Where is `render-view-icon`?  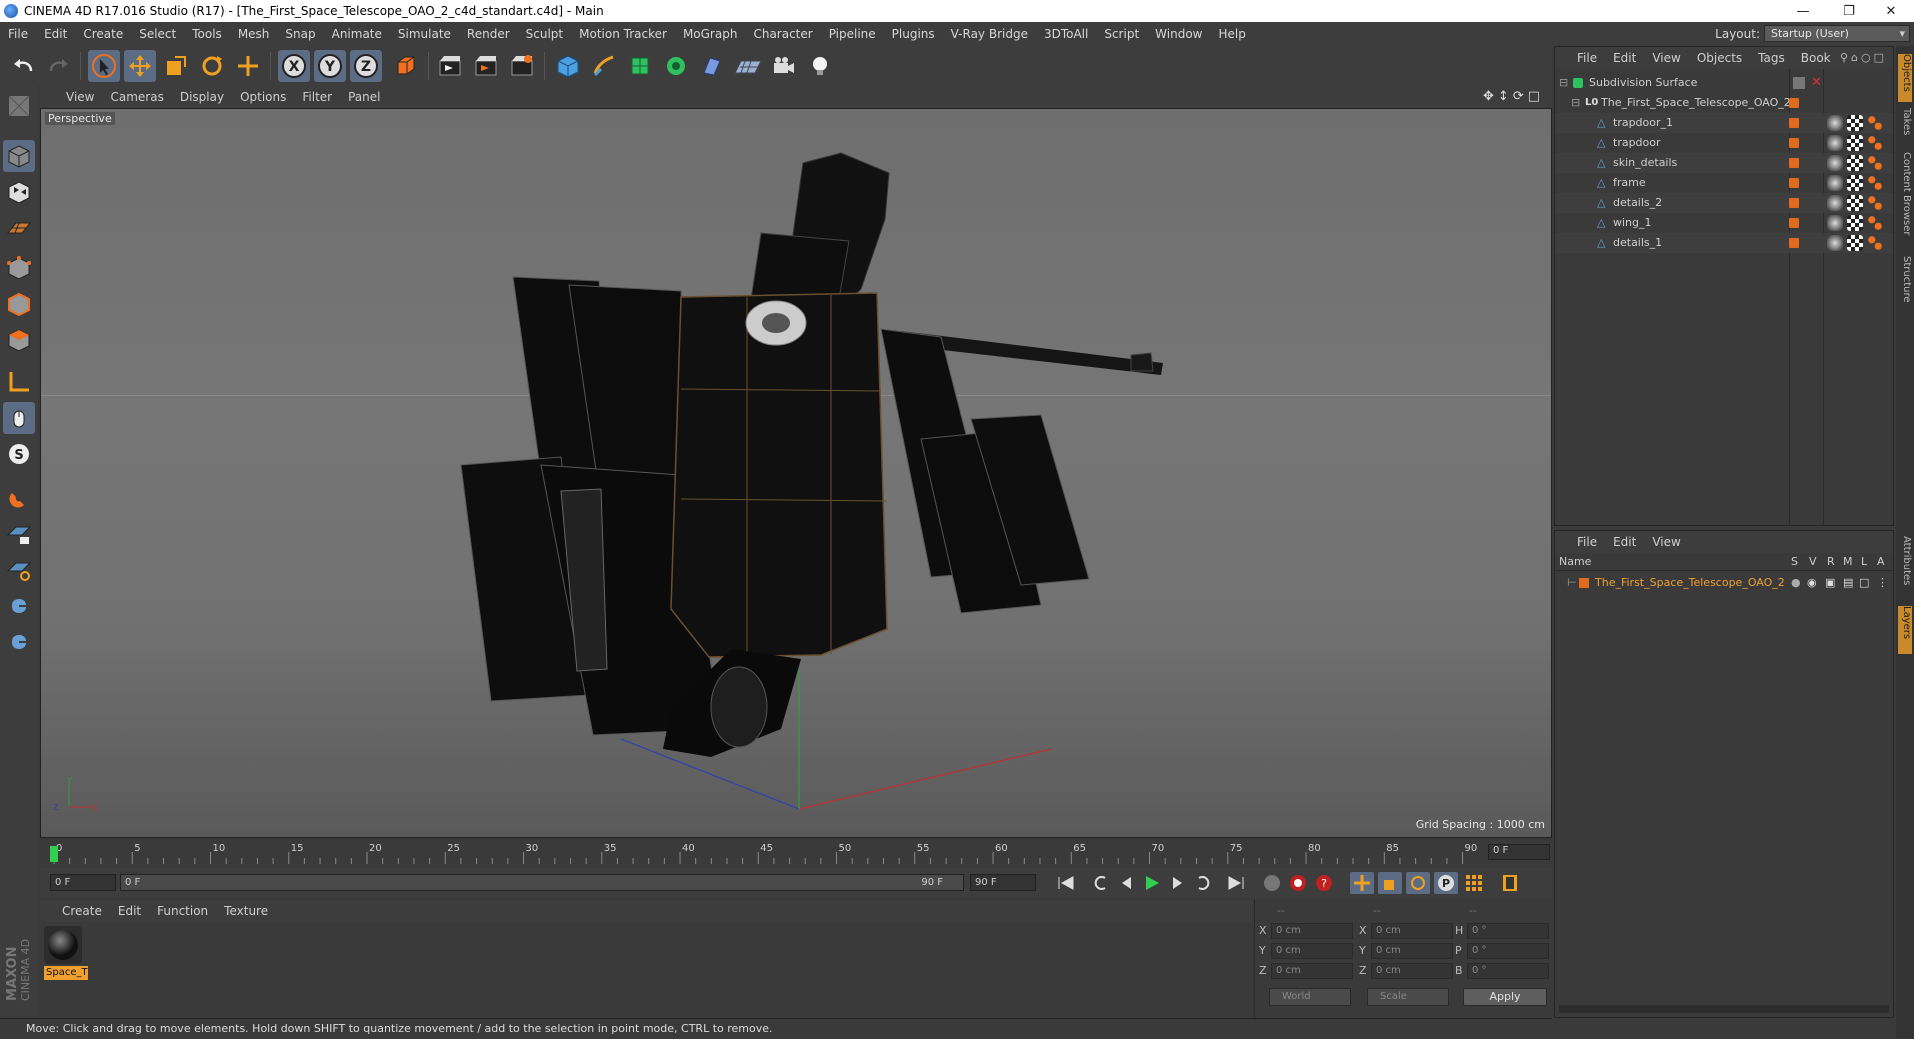
render-view-icon is located at coordinates (450, 66).